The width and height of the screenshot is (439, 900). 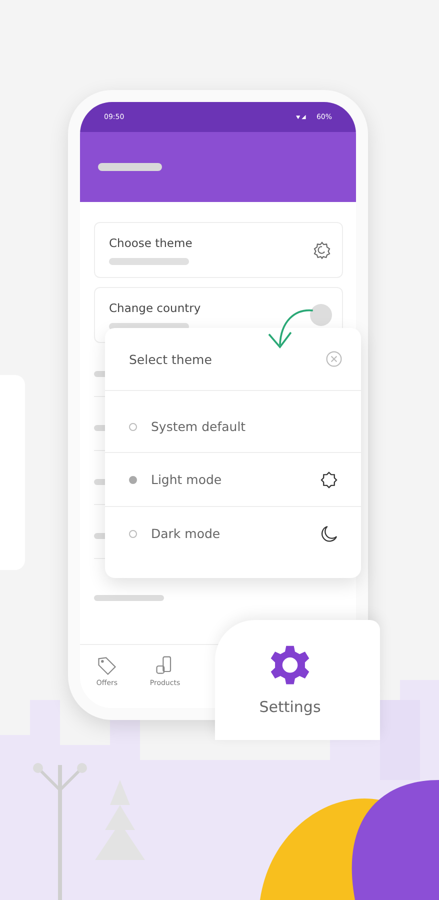 I want to click on settings-tab: Settings, so click(x=297, y=680).